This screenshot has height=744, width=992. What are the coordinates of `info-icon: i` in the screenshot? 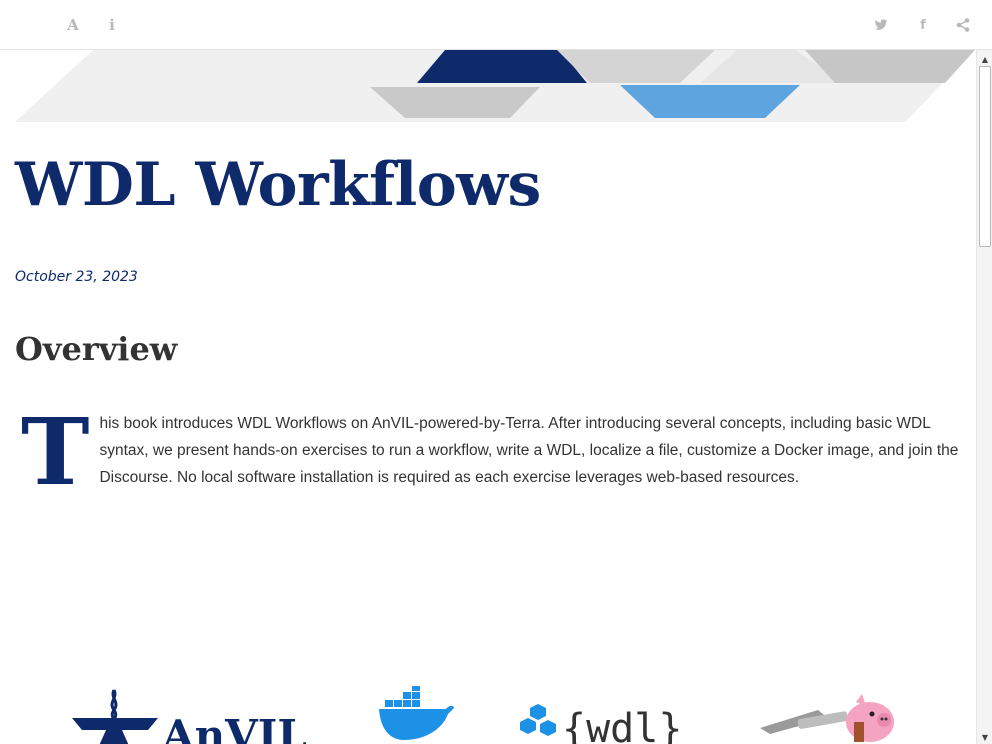 It's located at (112, 25).